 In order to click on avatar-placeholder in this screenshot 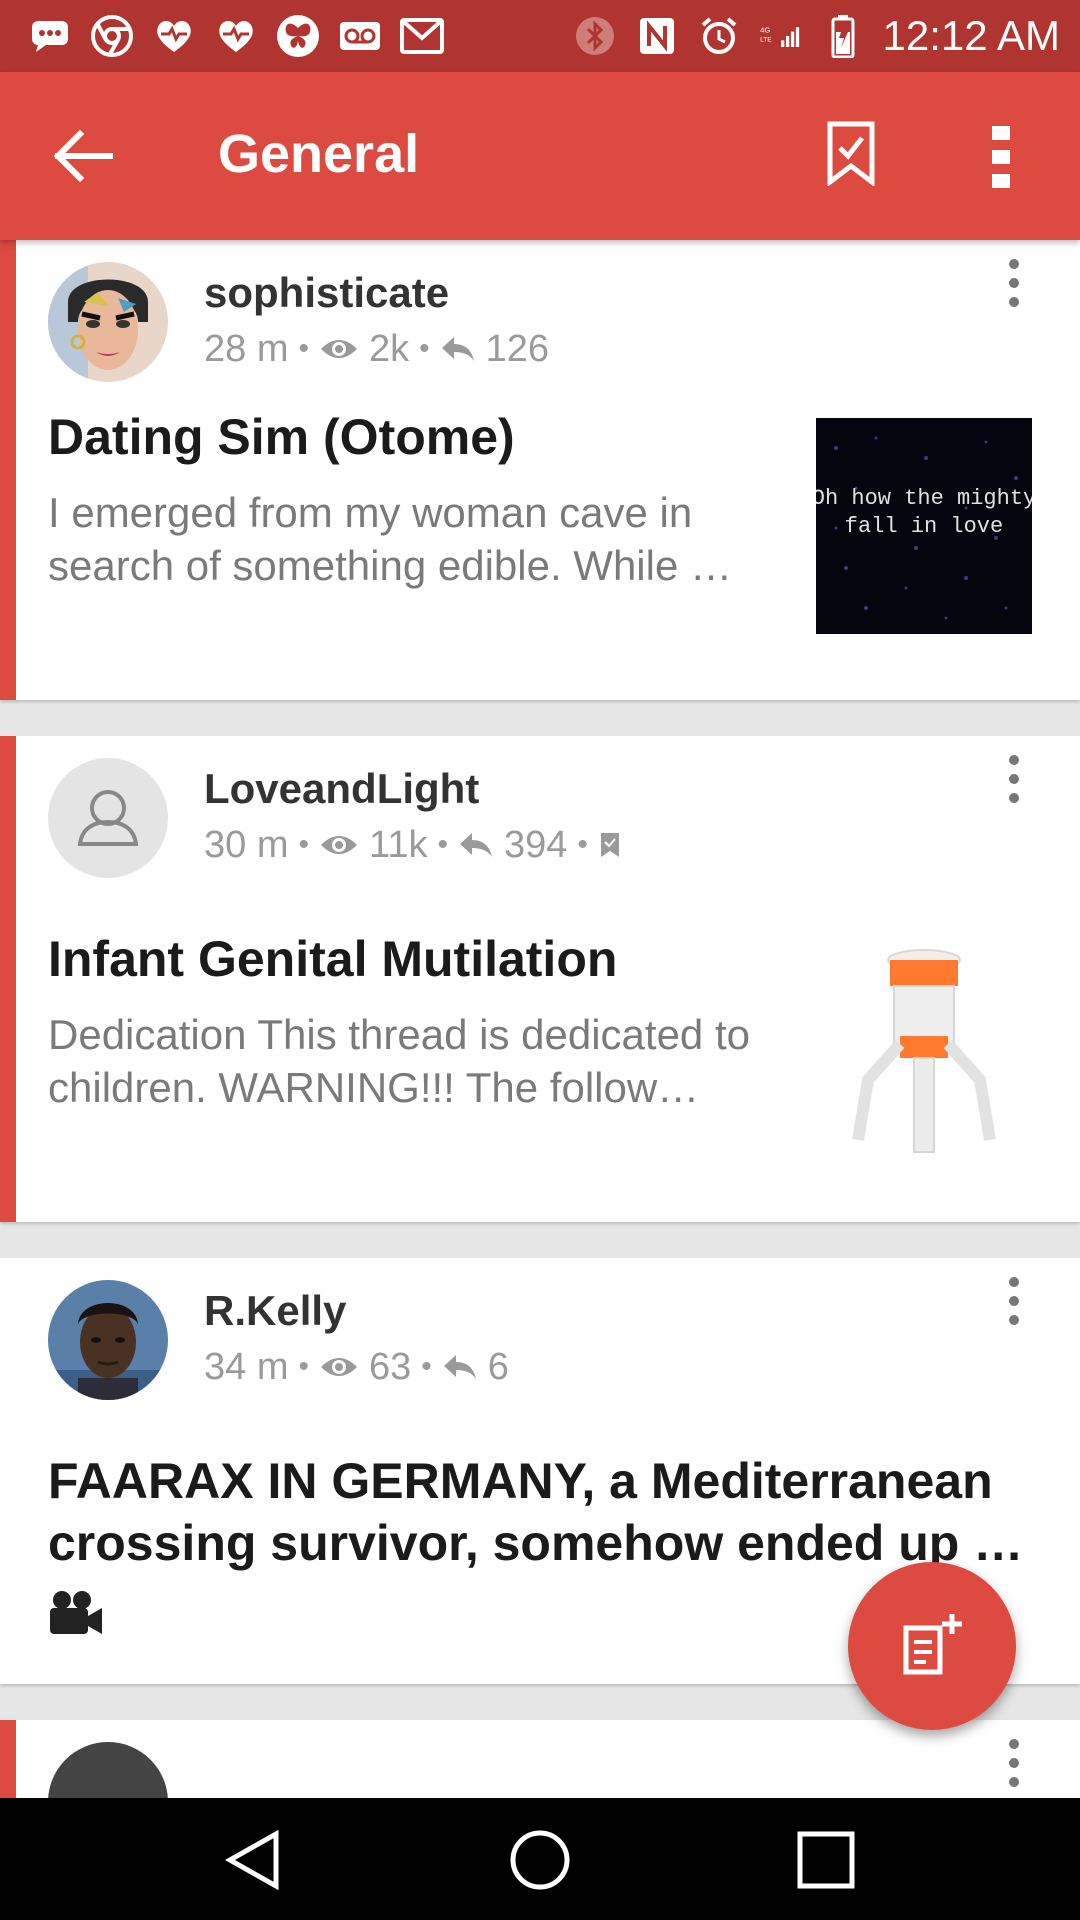, I will do `click(108, 818)`.